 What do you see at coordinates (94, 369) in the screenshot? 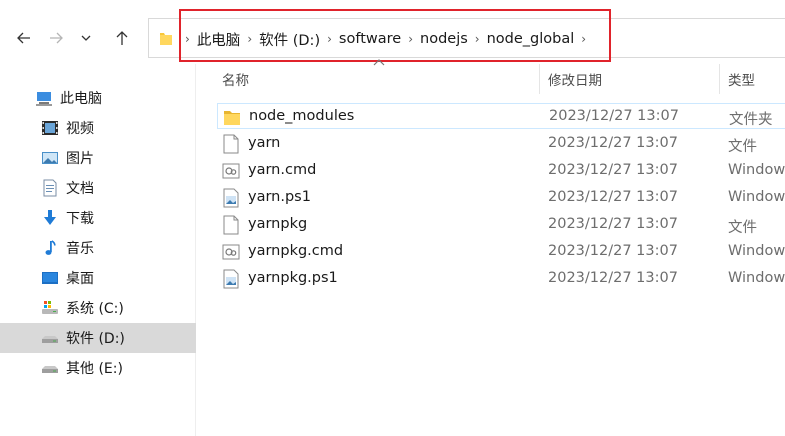
I see `sidebar-item-label: 其他 (E:)` at bounding box center [94, 369].